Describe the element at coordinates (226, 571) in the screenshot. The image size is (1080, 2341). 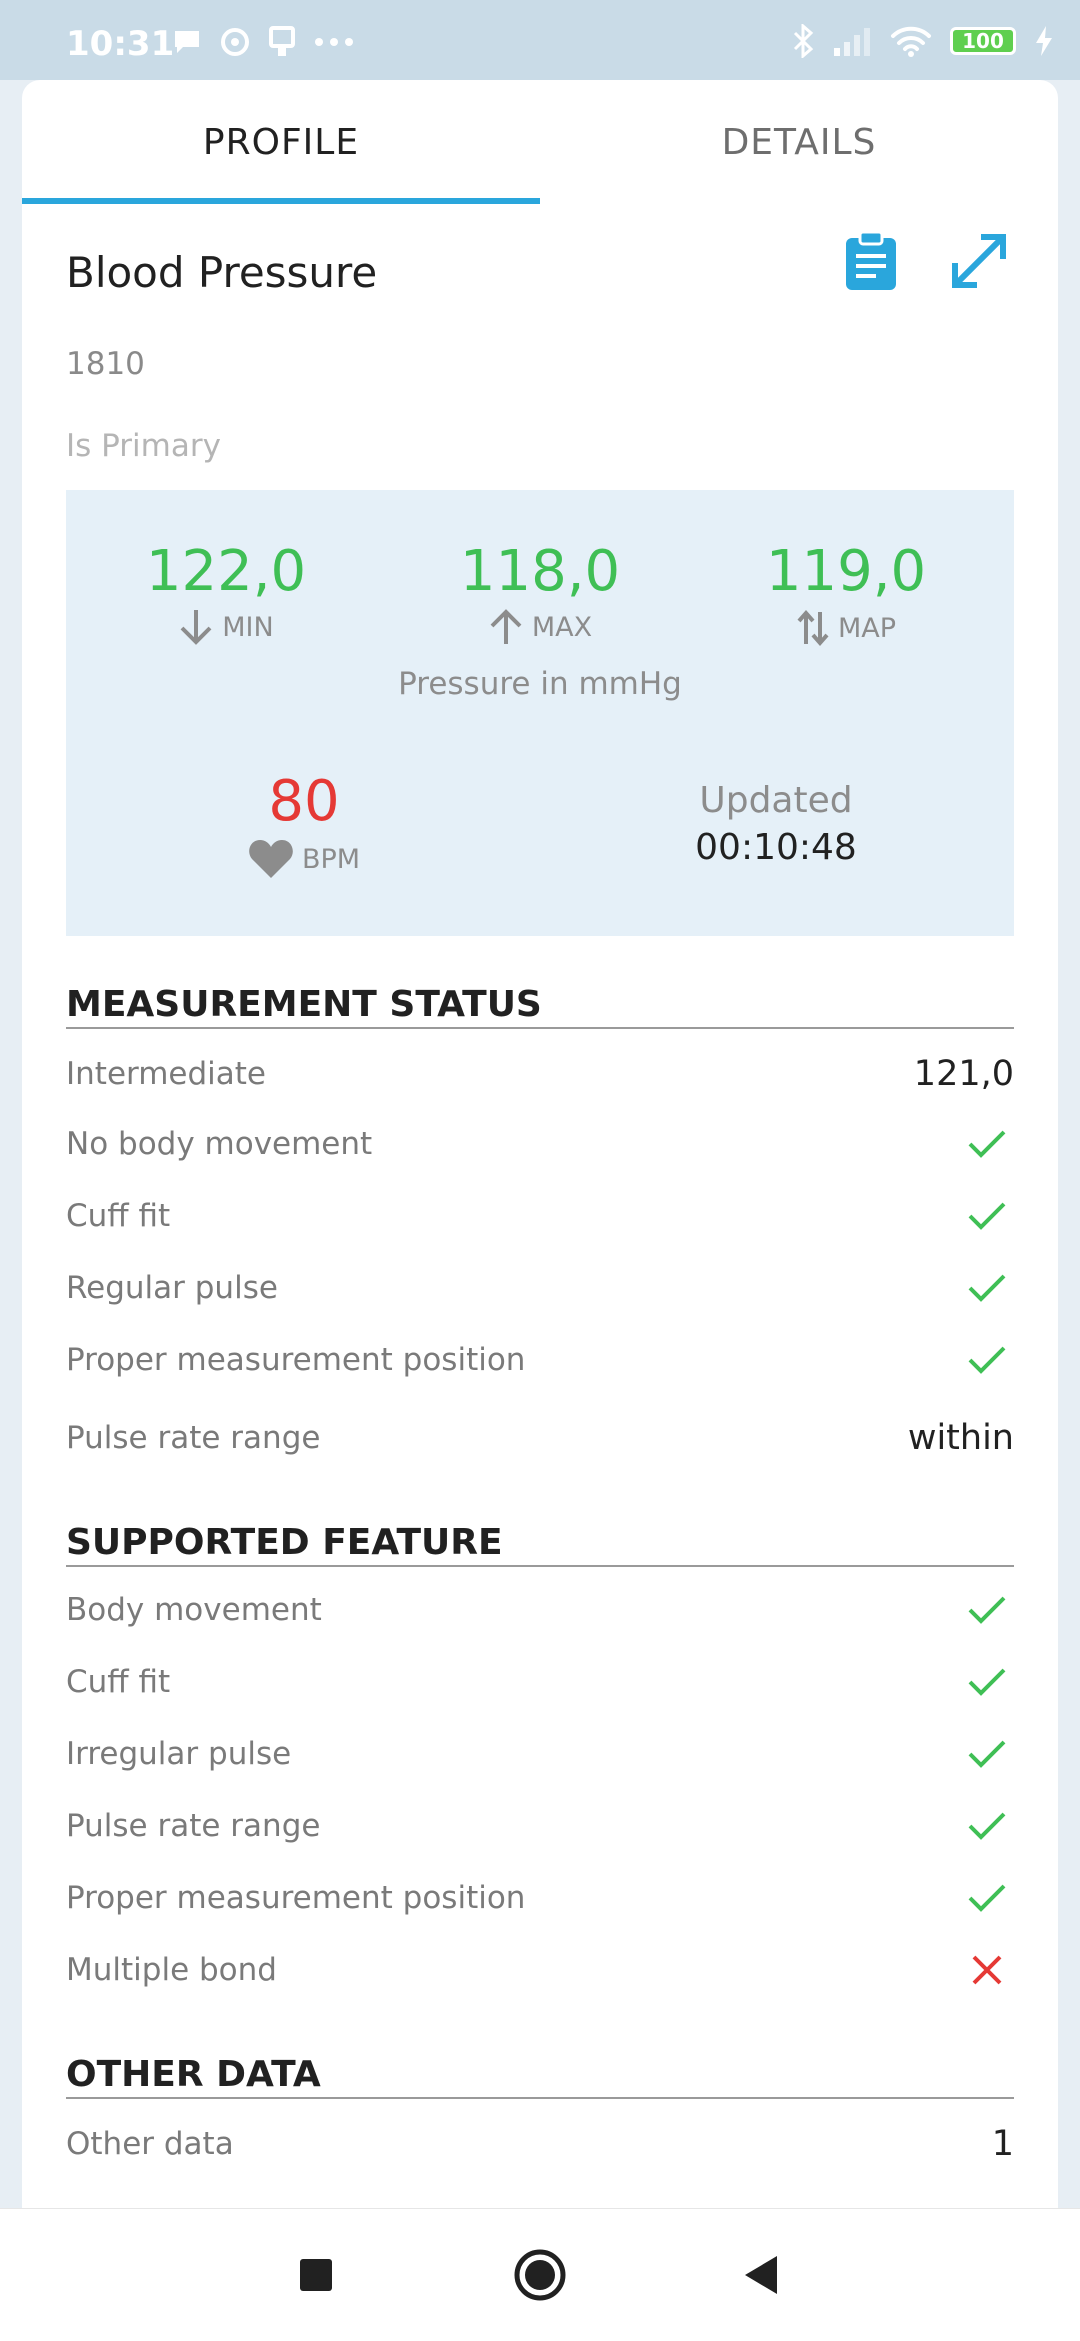
I see `min-value: 122,0` at that location.